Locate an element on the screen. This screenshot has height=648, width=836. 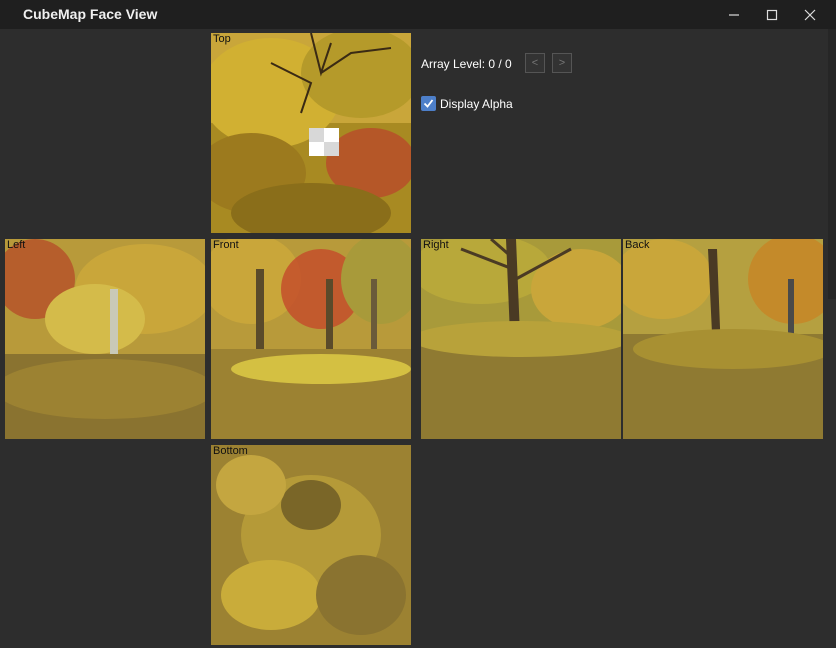
face-label-back: Back is located at coordinates (637, 245).